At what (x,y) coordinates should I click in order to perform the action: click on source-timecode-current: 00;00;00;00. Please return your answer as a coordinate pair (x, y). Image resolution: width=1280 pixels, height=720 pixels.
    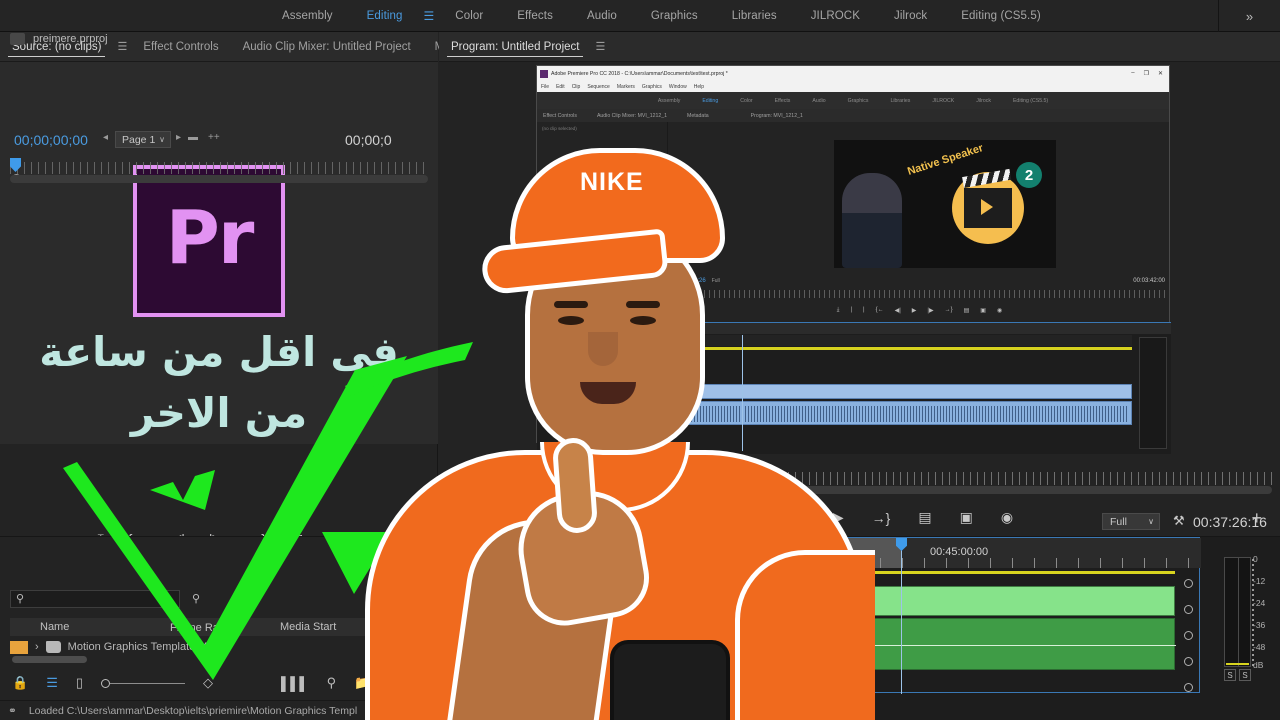
    Looking at the image, I should click on (51, 140).